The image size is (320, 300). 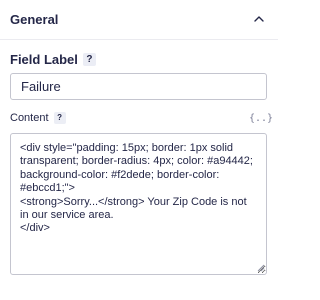 What do you see at coordinates (261, 268) in the screenshot?
I see `resize-handle-icon` at bounding box center [261, 268].